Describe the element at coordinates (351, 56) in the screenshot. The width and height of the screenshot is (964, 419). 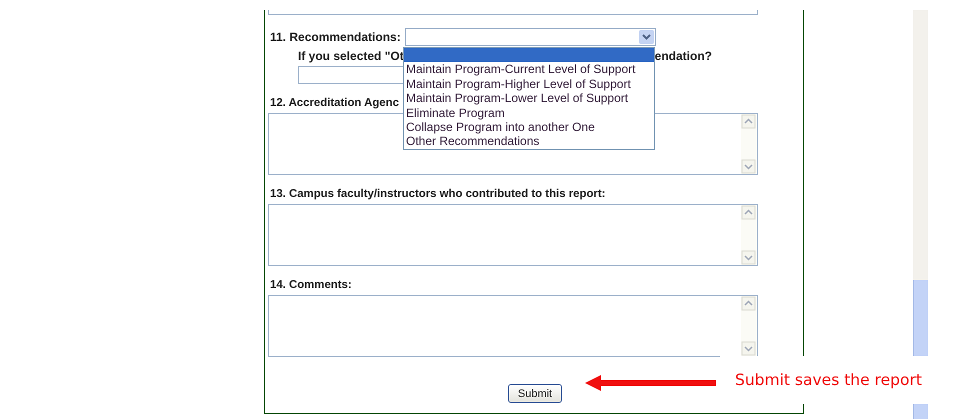
I see `field-label: If you selected "Ot` at that location.